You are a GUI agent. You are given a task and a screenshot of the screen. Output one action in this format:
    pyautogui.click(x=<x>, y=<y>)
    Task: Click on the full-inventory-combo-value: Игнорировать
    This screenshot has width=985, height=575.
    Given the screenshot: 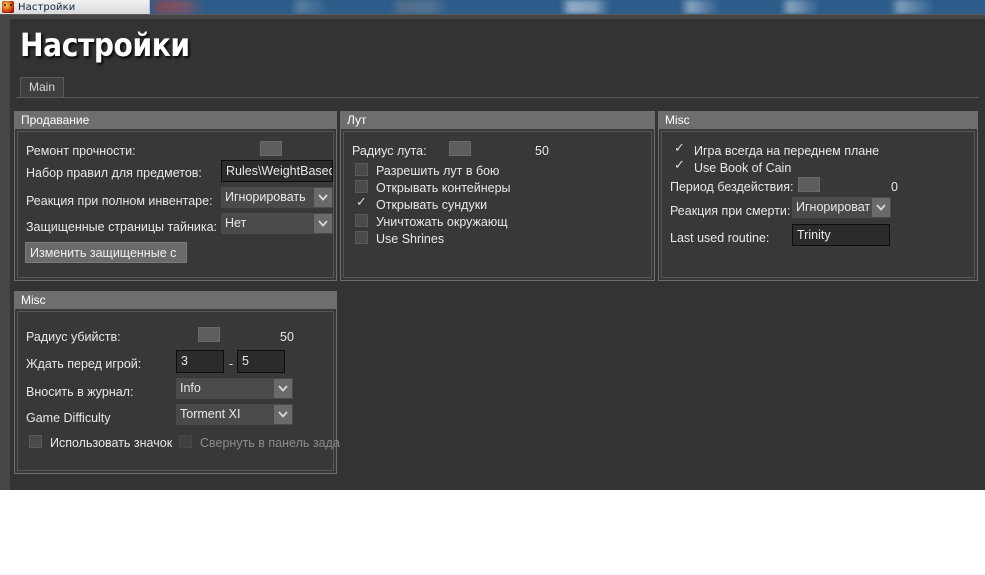 What is the action you would take?
    pyautogui.click(x=265, y=197)
    